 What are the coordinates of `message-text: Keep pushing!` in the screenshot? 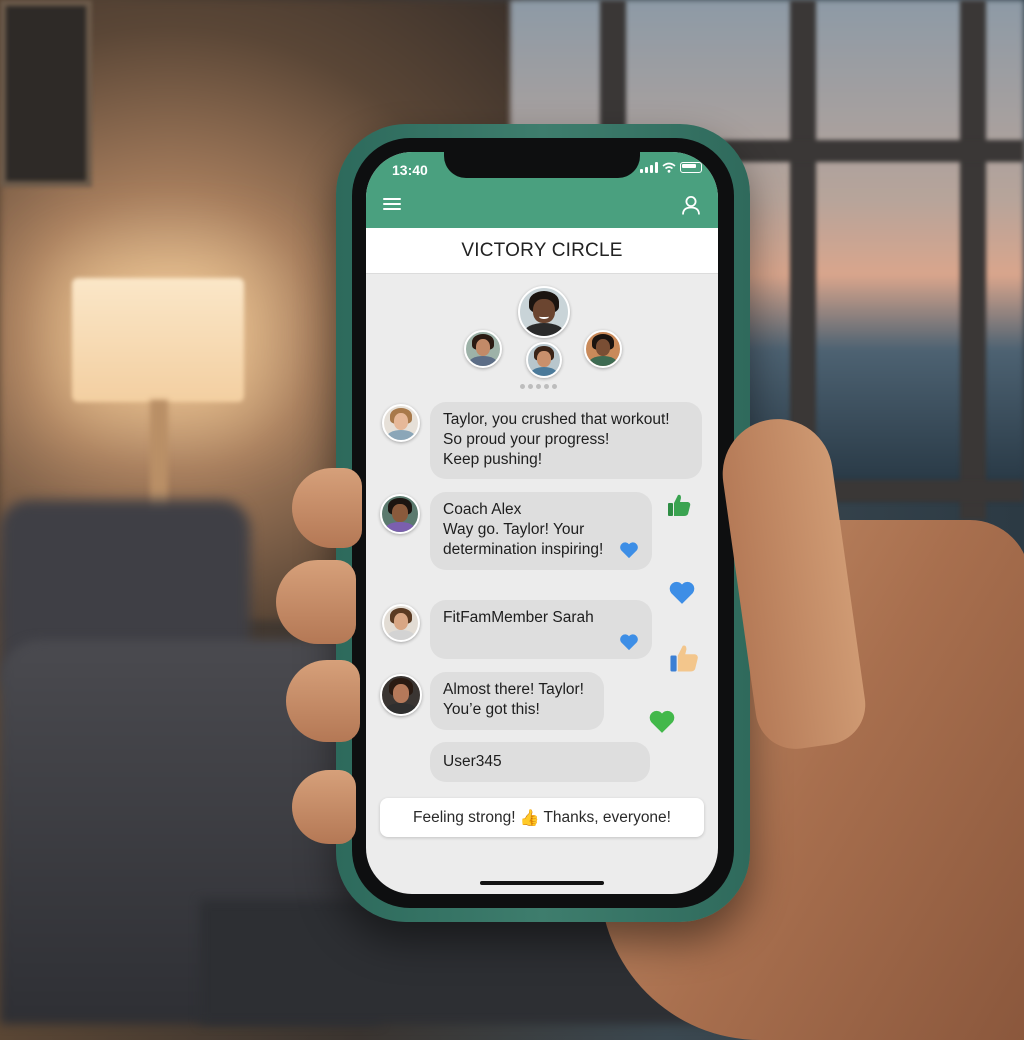 It's located at (493, 459).